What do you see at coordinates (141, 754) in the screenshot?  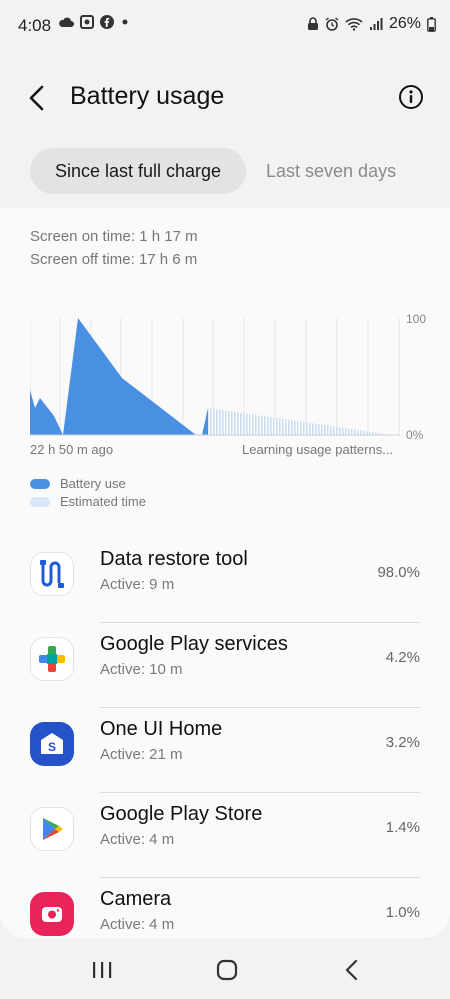 I see `app-active-time: Active: 21 m` at bounding box center [141, 754].